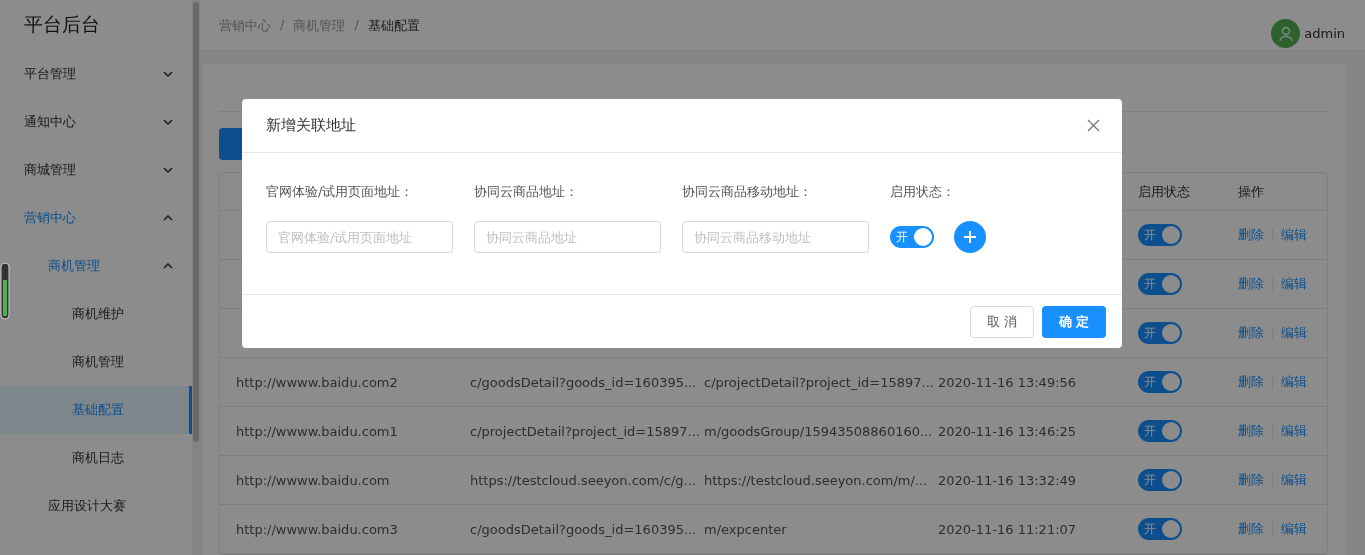  I want to click on table-cell-text: 2020-11-16 13:32:49, so click(1008, 480).